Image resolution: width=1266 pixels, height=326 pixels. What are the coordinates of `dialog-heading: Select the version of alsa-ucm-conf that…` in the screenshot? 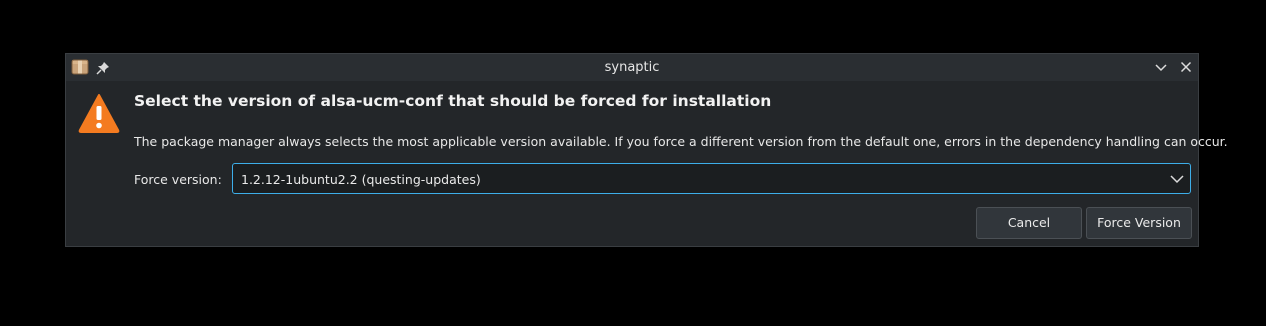 It's located at (453, 101).